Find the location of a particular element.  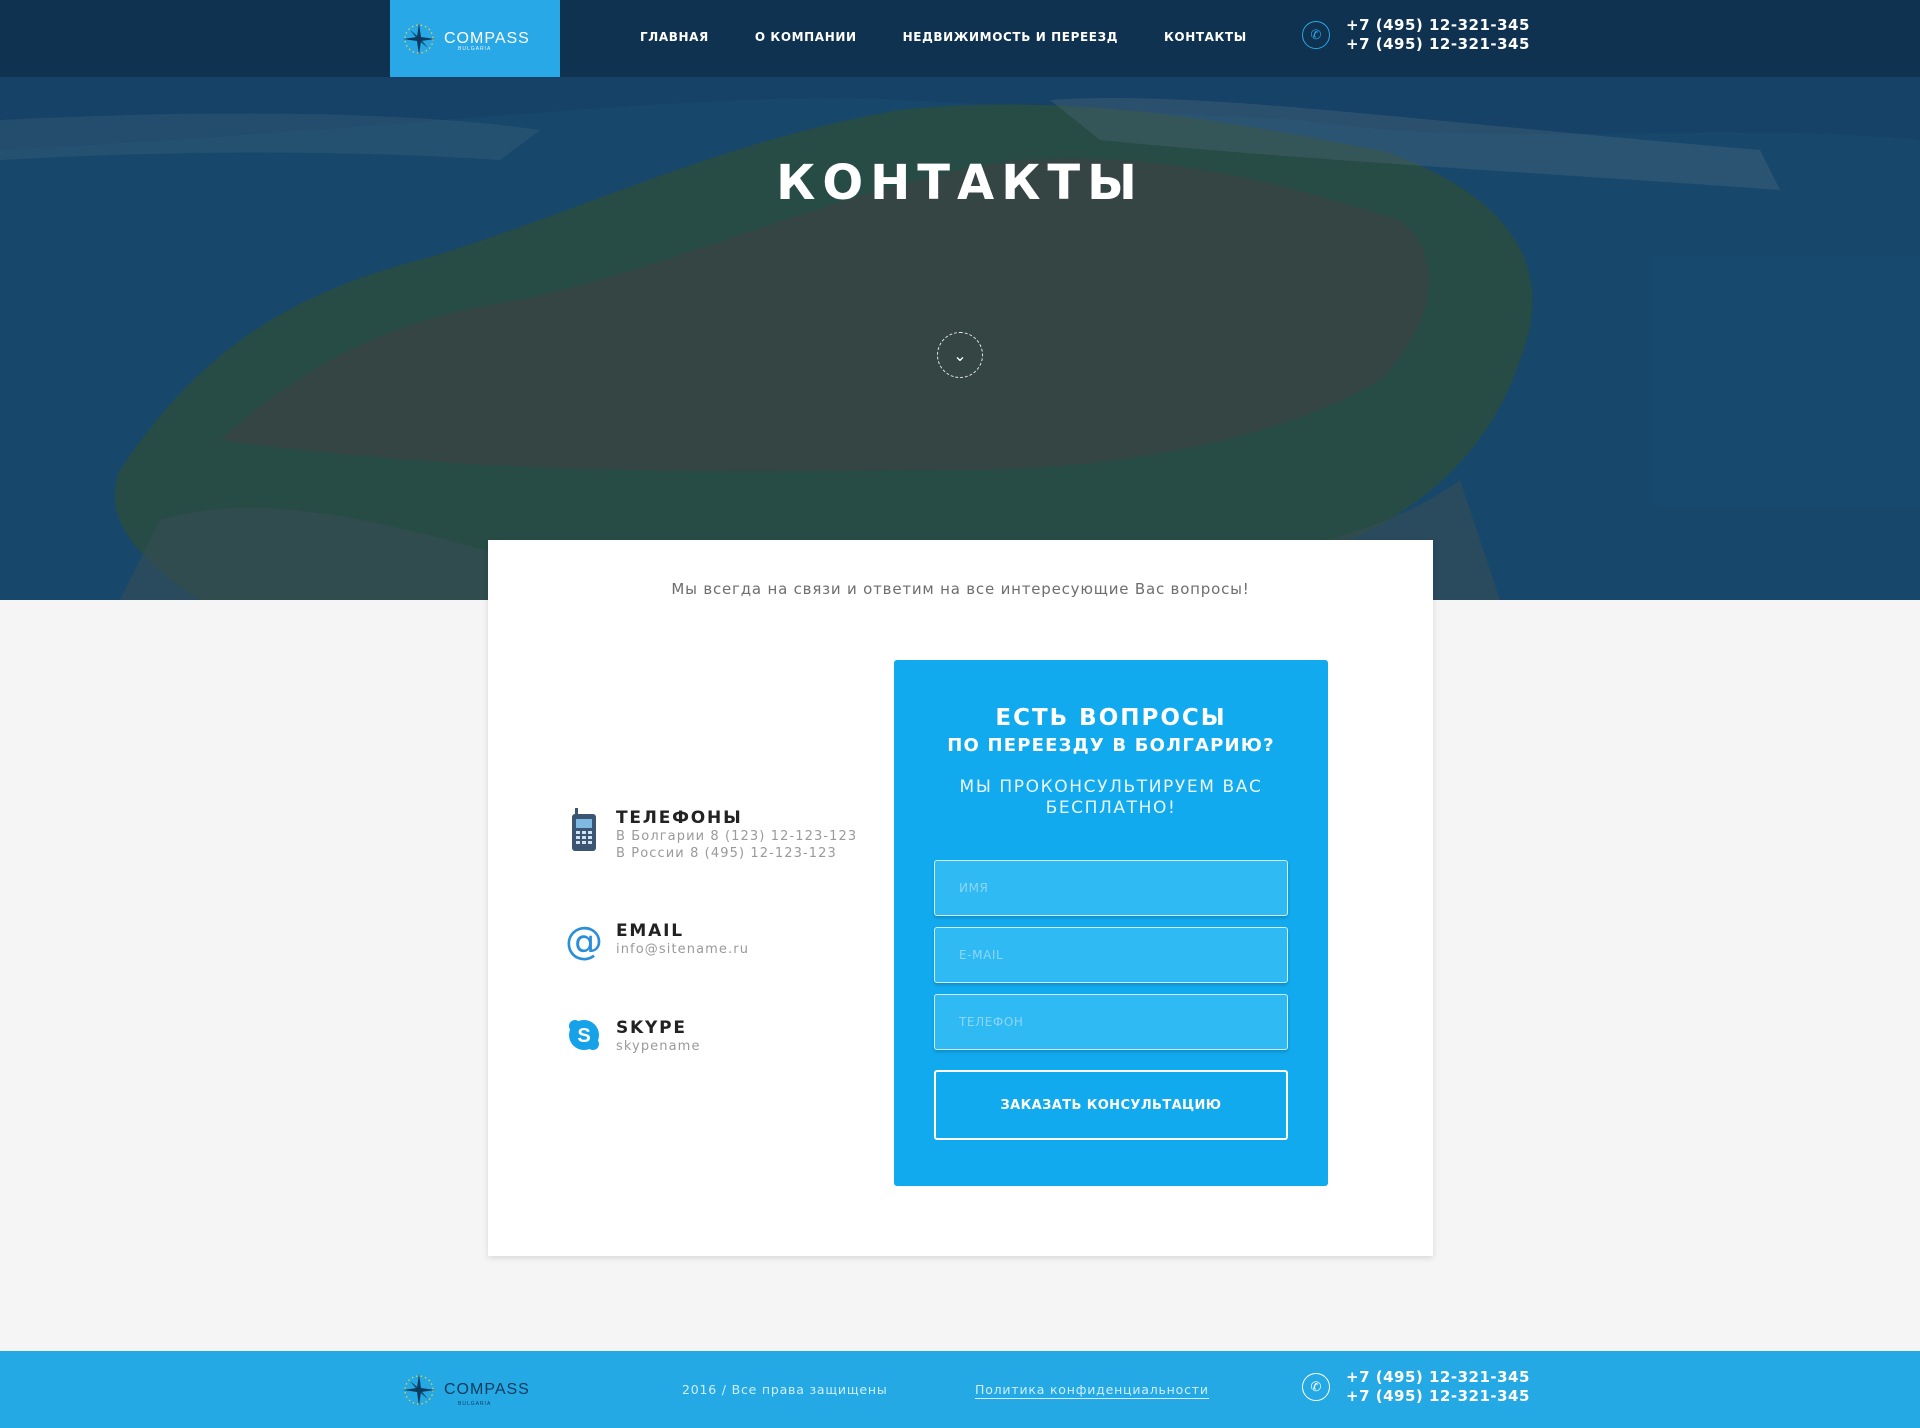

contact-email: @ EMAIL info@sitename.ru is located at coordinates (657, 943).